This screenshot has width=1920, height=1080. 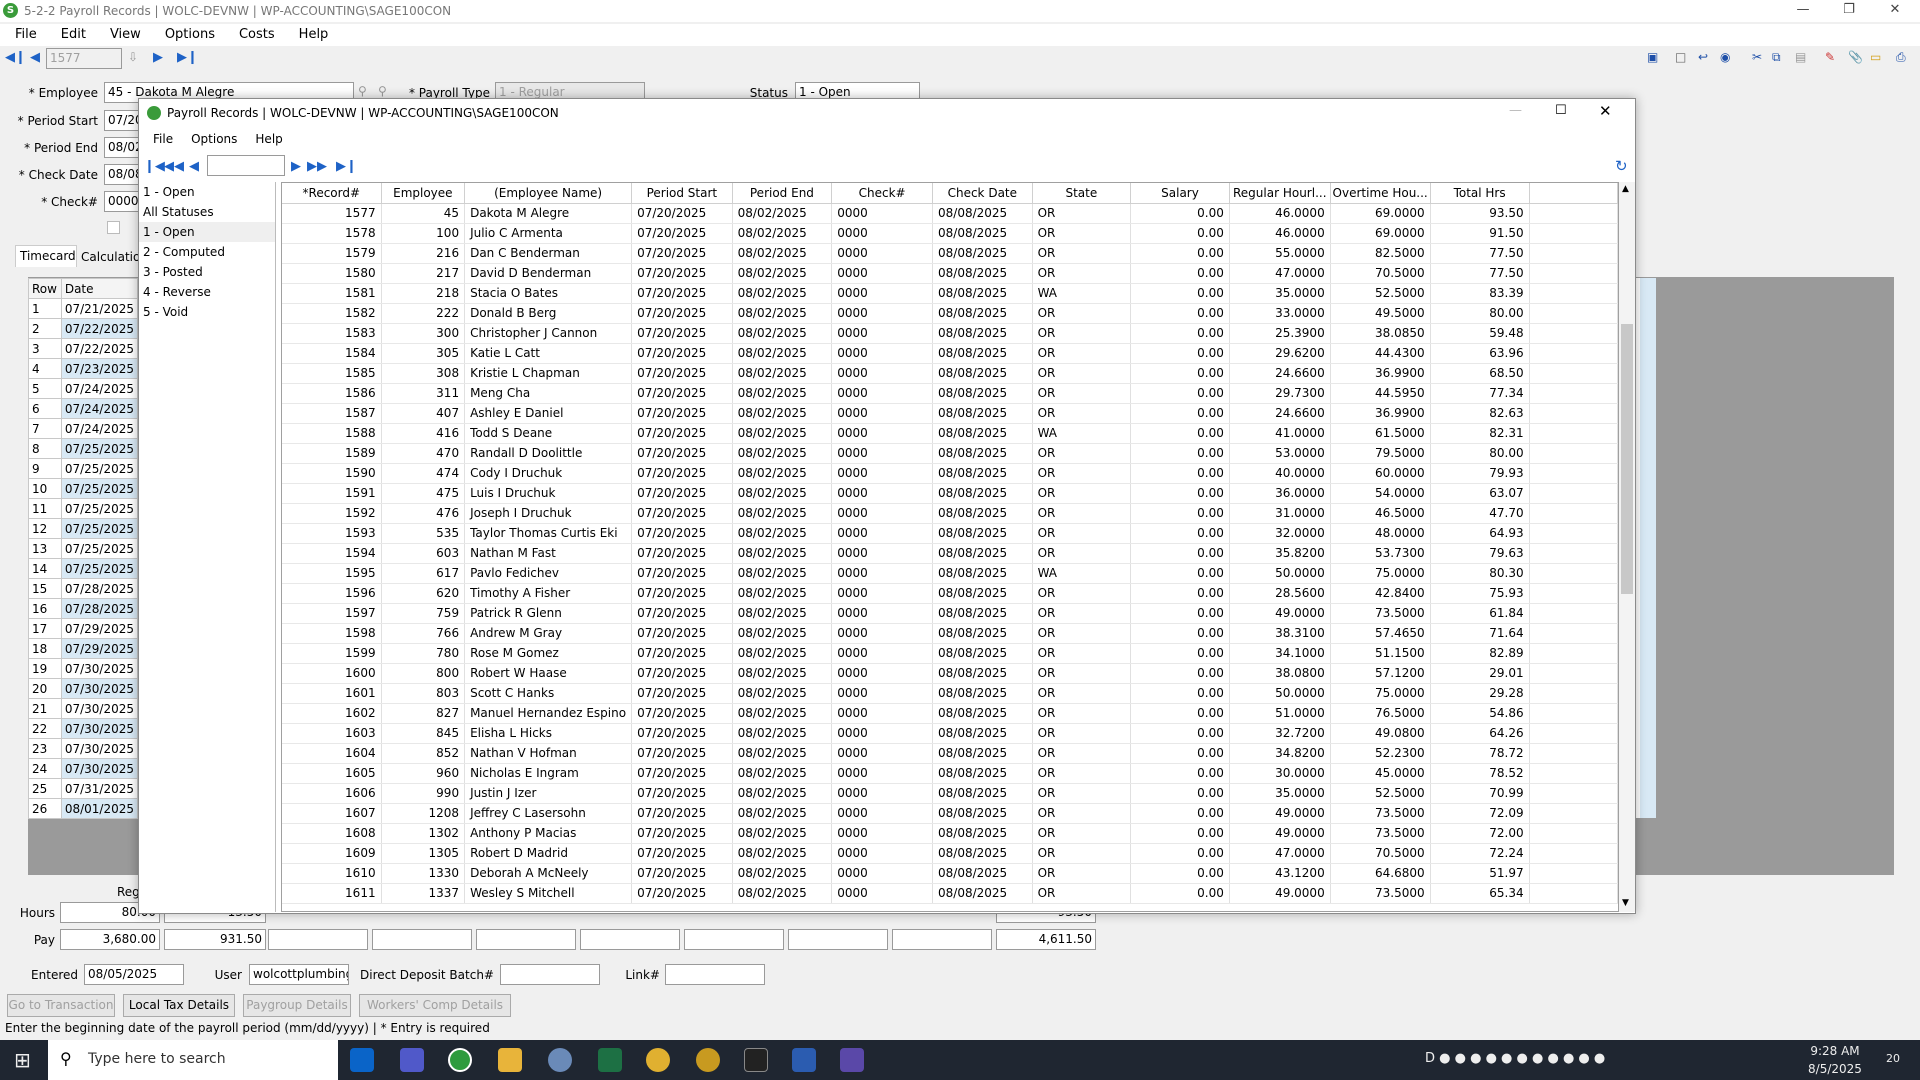 I want to click on timecard-row: 6 07/24/2025, so click(x=83, y=408).